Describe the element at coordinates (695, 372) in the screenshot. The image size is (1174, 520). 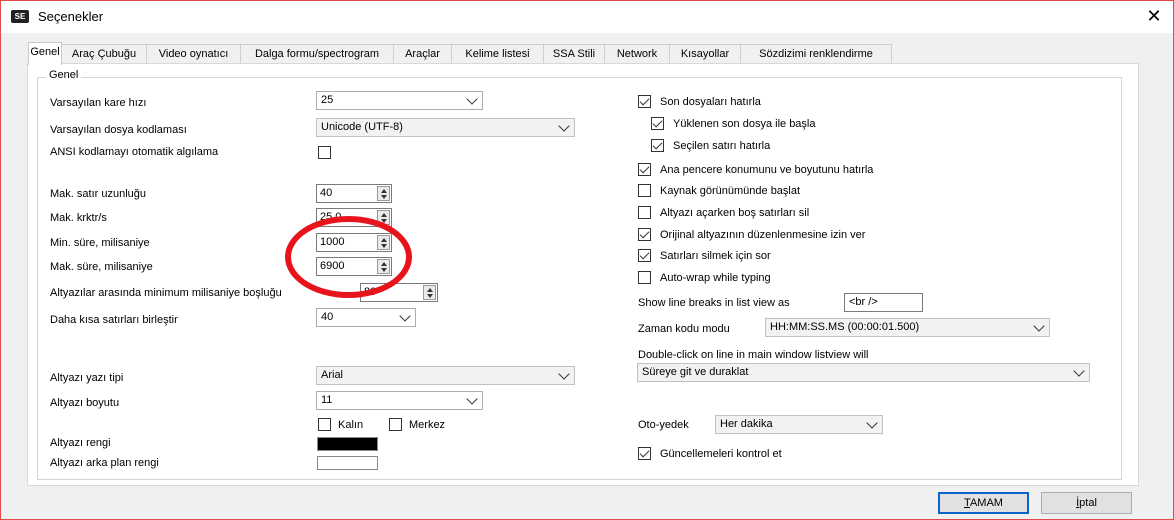
I see `dblclick-value: Süreye git ve duraklat` at that location.